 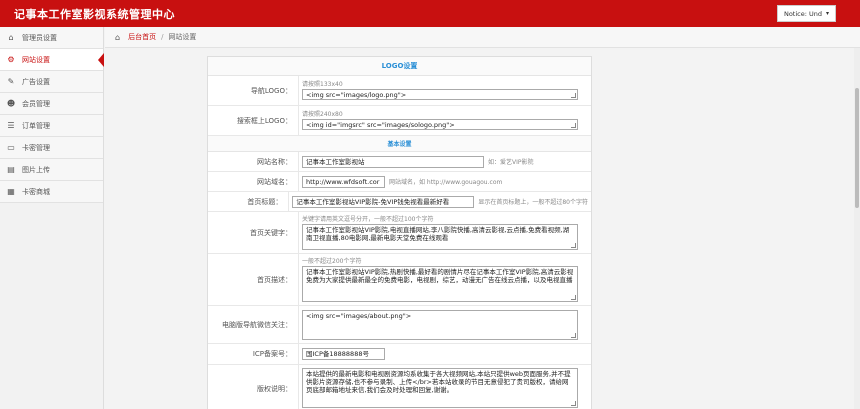 What do you see at coordinates (36, 125) in the screenshot?
I see `sidebar-item-label: 订单管理` at bounding box center [36, 125].